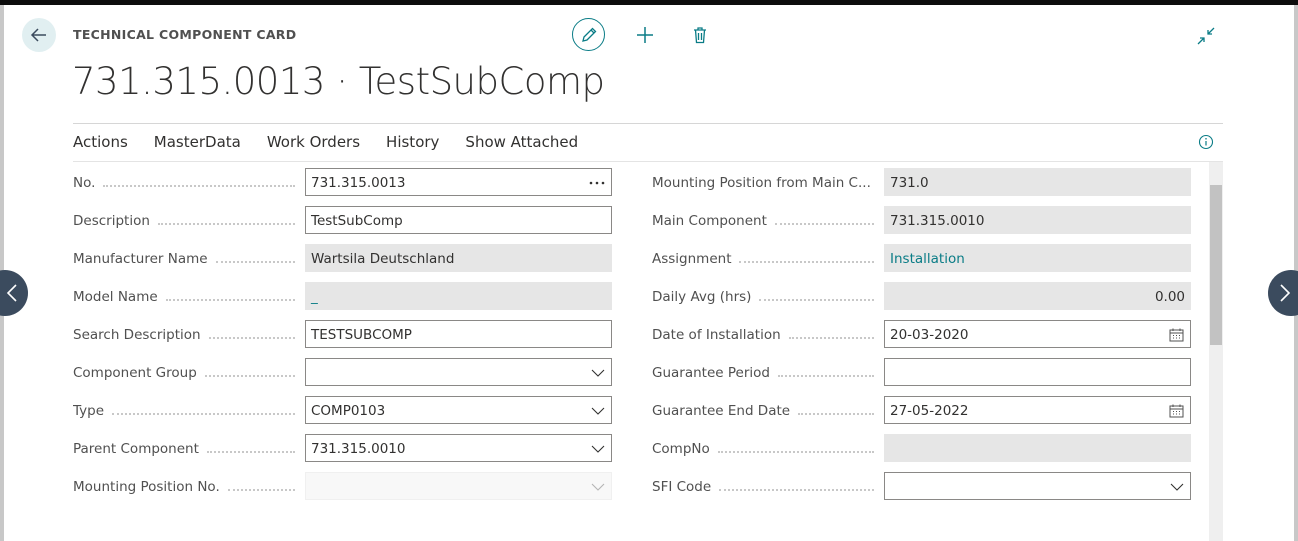 This screenshot has width=1298, height=541. I want to click on delete-button, so click(700, 35).